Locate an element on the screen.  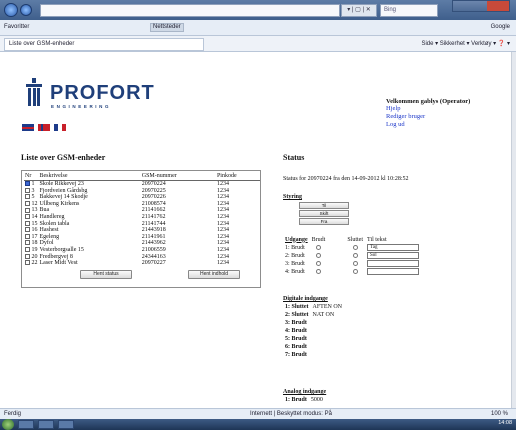
language-flags is located at coordinates (45, 128).